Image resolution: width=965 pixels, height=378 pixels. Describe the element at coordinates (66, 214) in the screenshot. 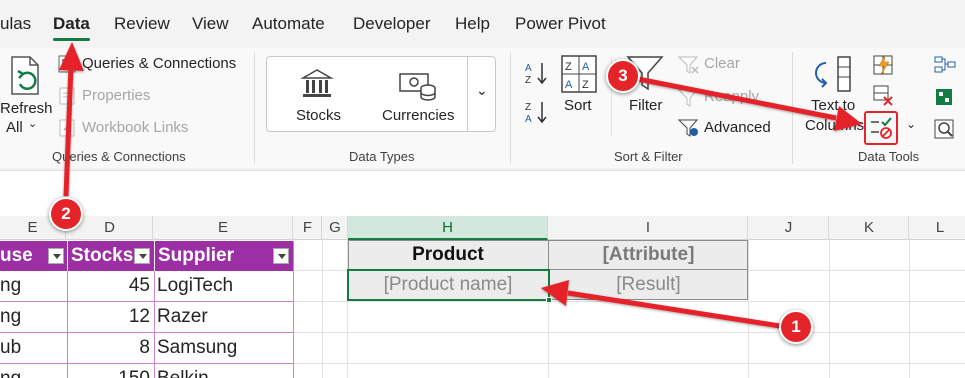

I see `annotation-badge-2: 2` at that location.